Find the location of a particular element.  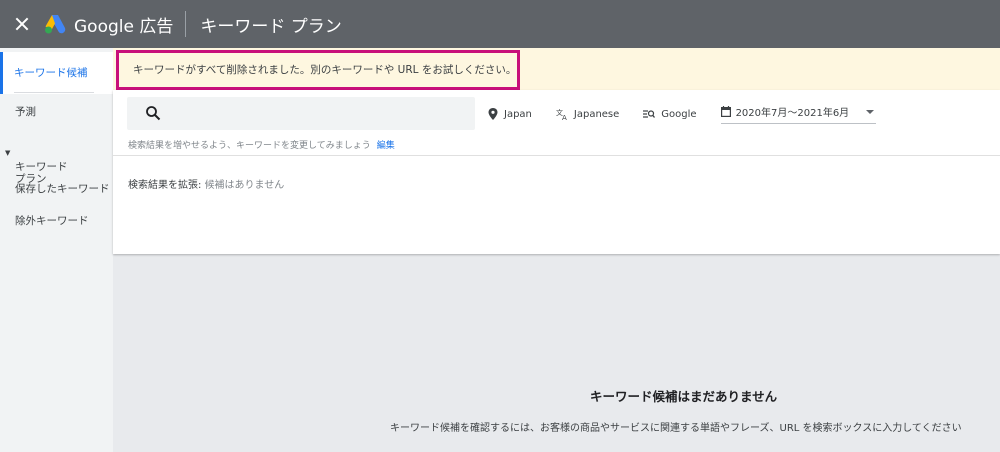

sidebar-item-label: 予測 is located at coordinates (25, 112).